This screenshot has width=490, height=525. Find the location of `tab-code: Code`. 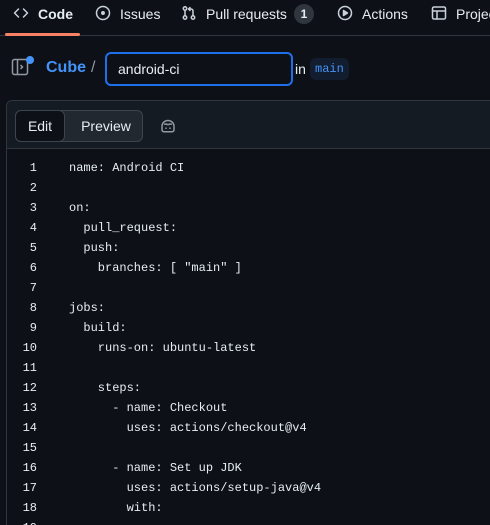

tab-code: Code is located at coordinates (43, 14).